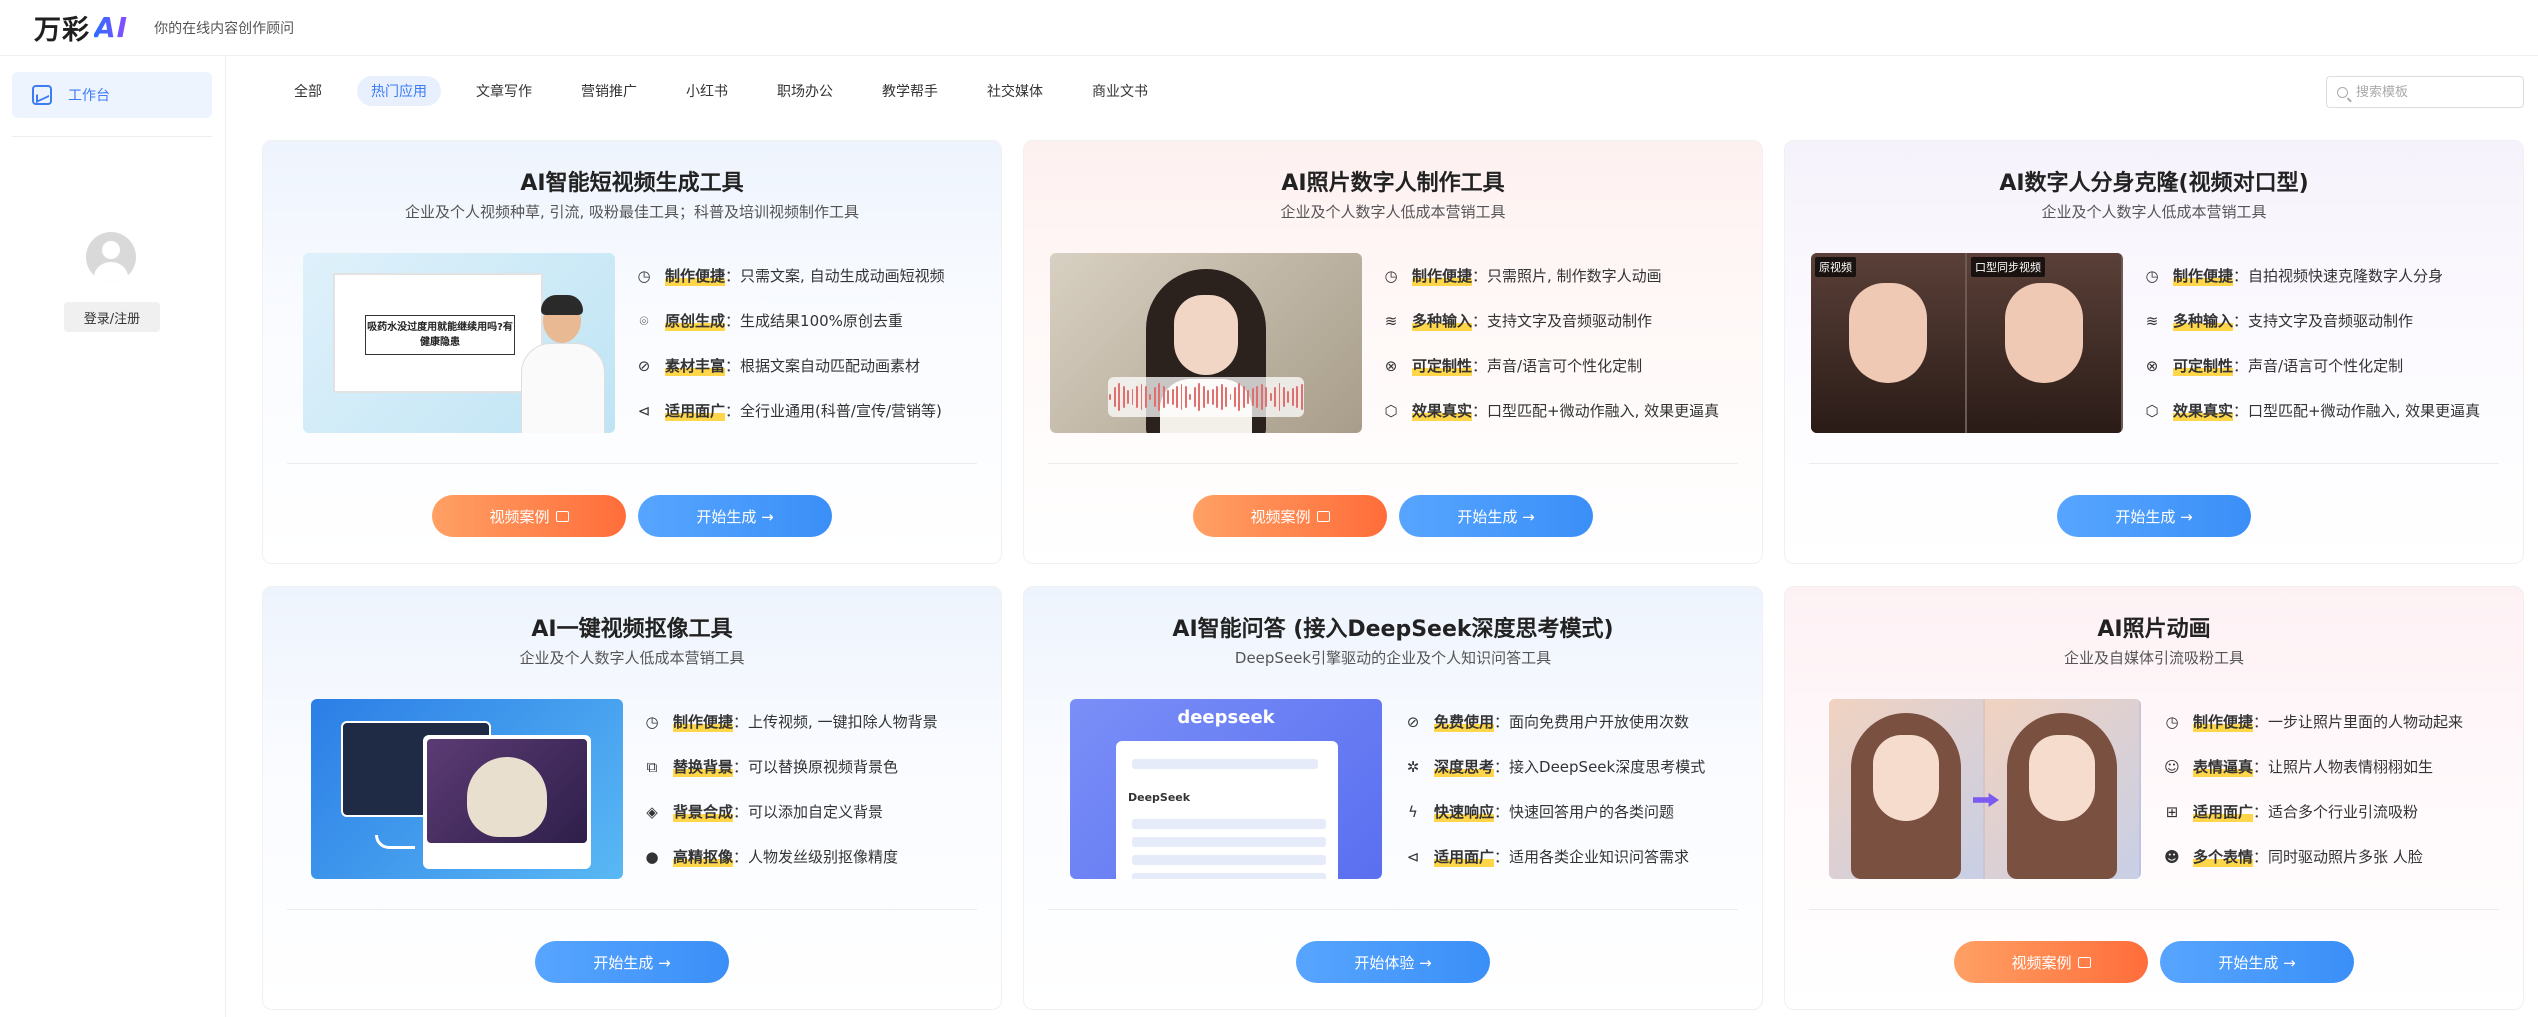 The height and width of the screenshot is (1017, 2538). Describe the element at coordinates (632, 212) in the screenshot. I see `card-subtitle: 企业及个人视频种草, 引流, 吸粉最佳工具；科普及培训视频制作工具` at that location.